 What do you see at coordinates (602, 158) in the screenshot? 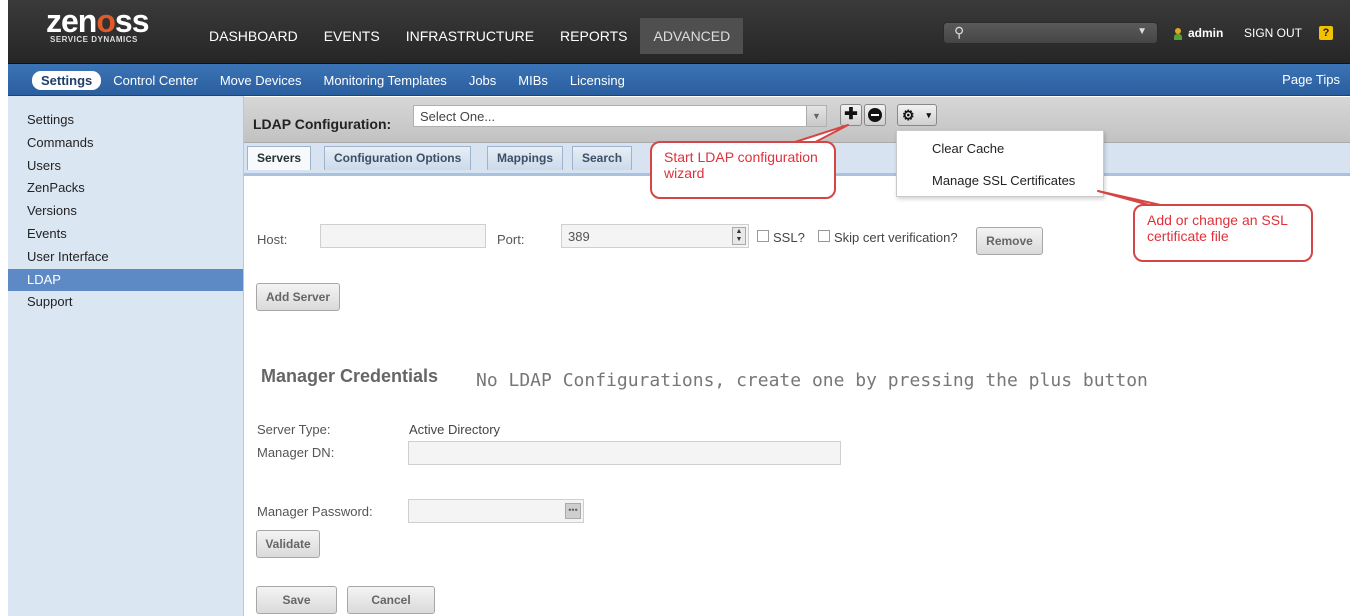
I see `tab-search: Search` at bounding box center [602, 158].